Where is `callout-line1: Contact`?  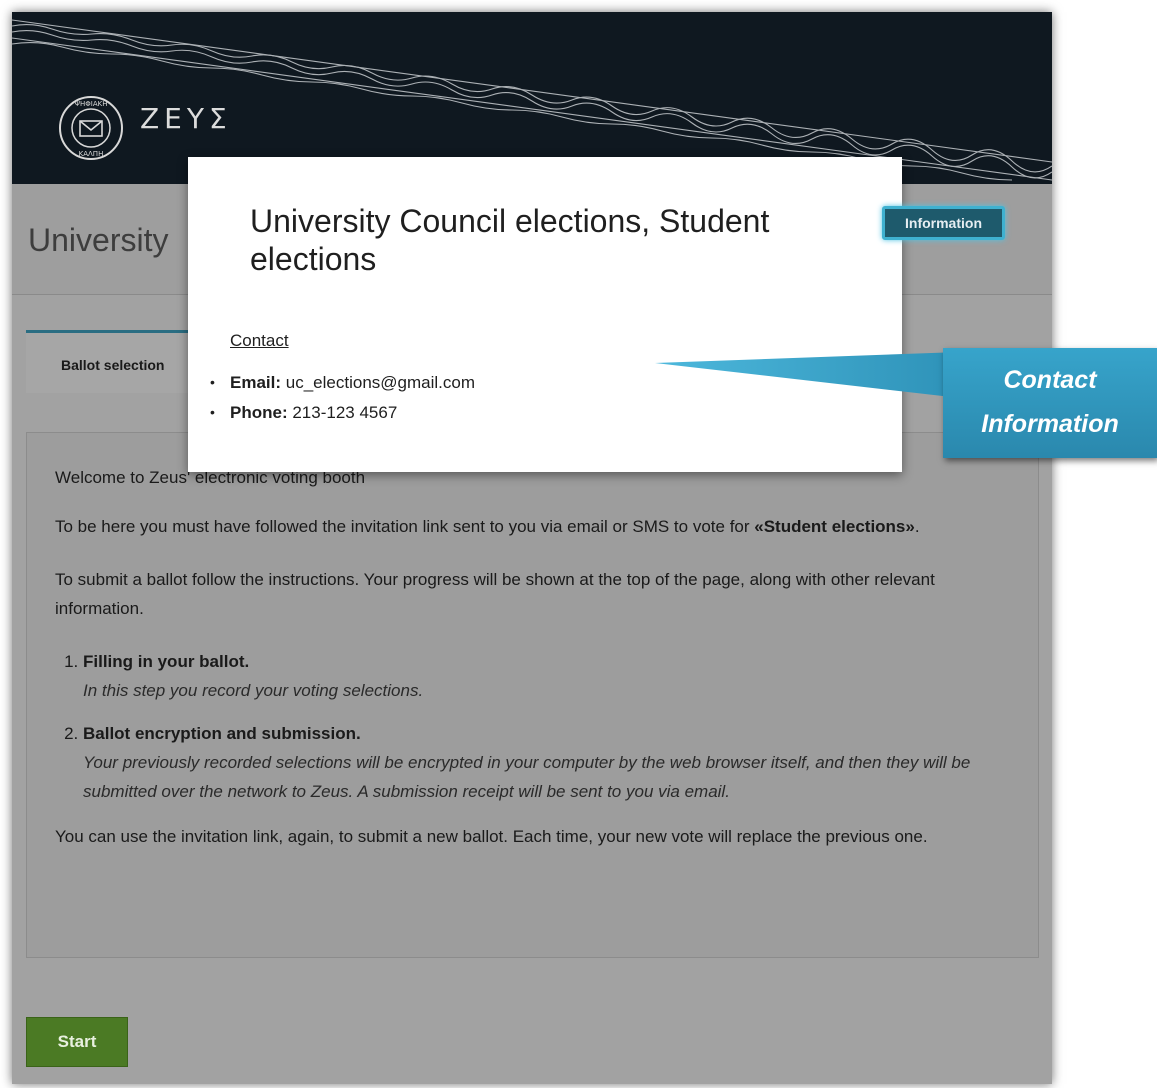 callout-line1: Contact is located at coordinates (1050, 380).